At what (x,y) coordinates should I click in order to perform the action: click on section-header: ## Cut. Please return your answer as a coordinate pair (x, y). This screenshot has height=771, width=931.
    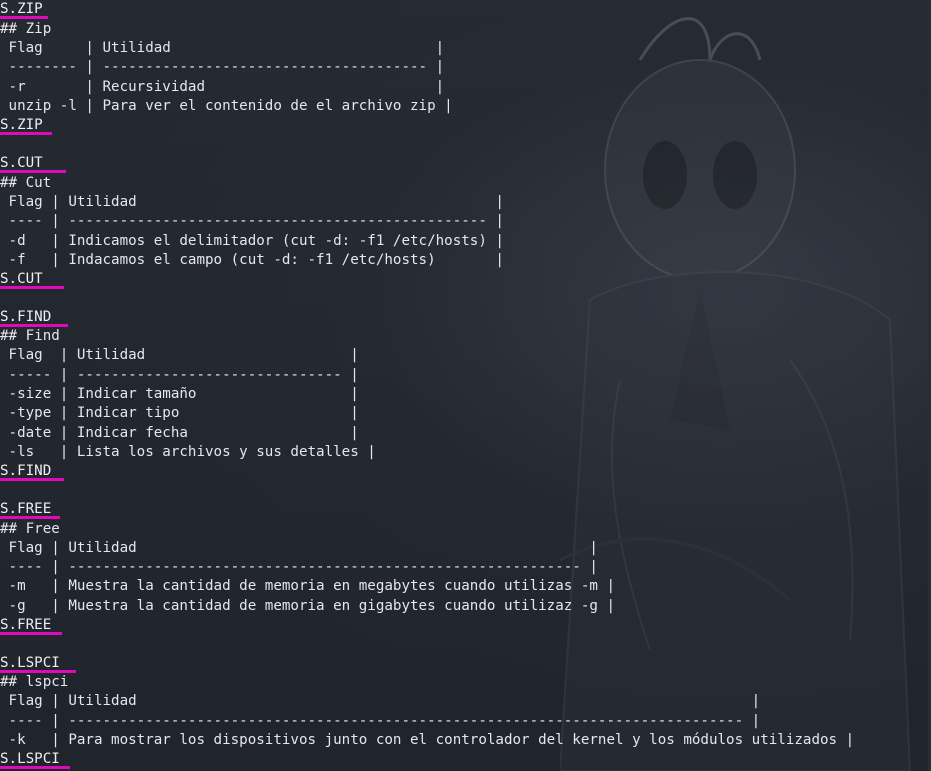
    Looking at the image, I should click on (26, 183).